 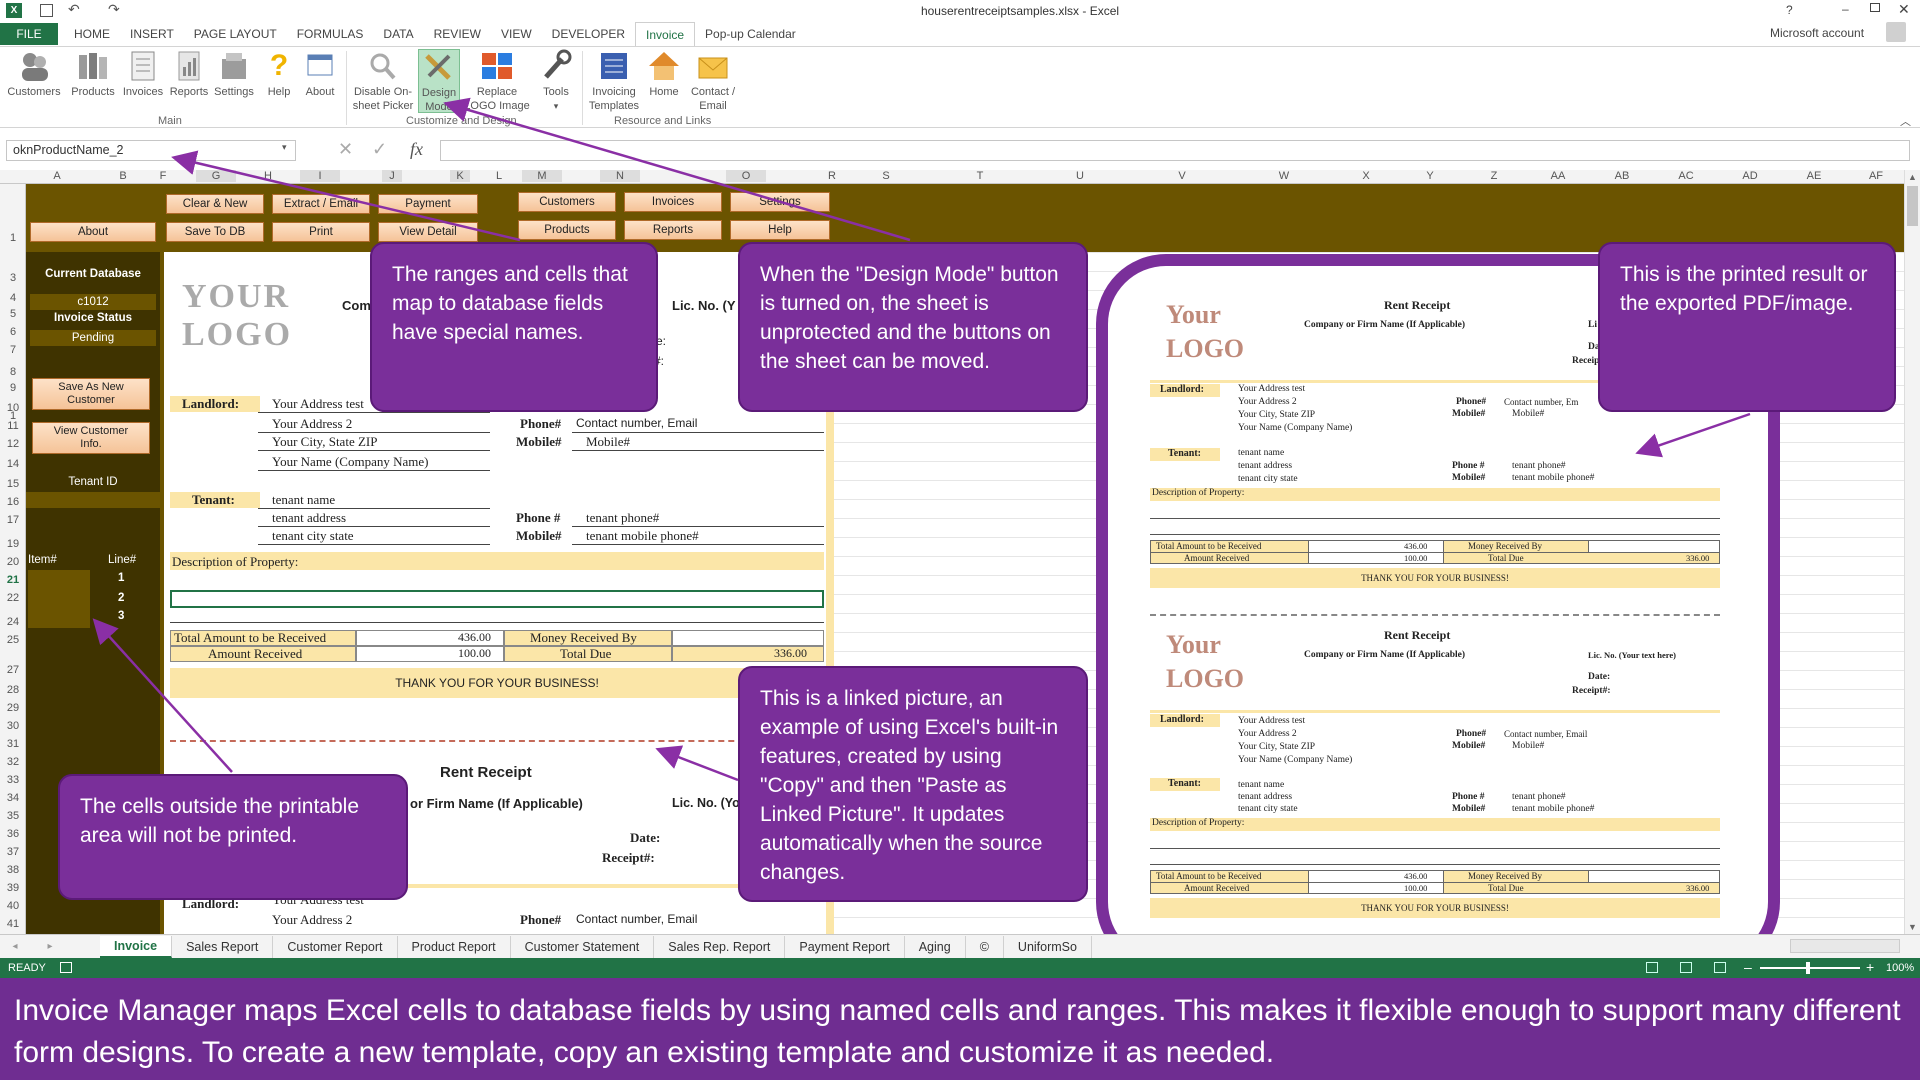 What do you see at coordinates (398, 34) in the screenshot?
I see `tab-data: DATA` at bounding box center [398, 34].